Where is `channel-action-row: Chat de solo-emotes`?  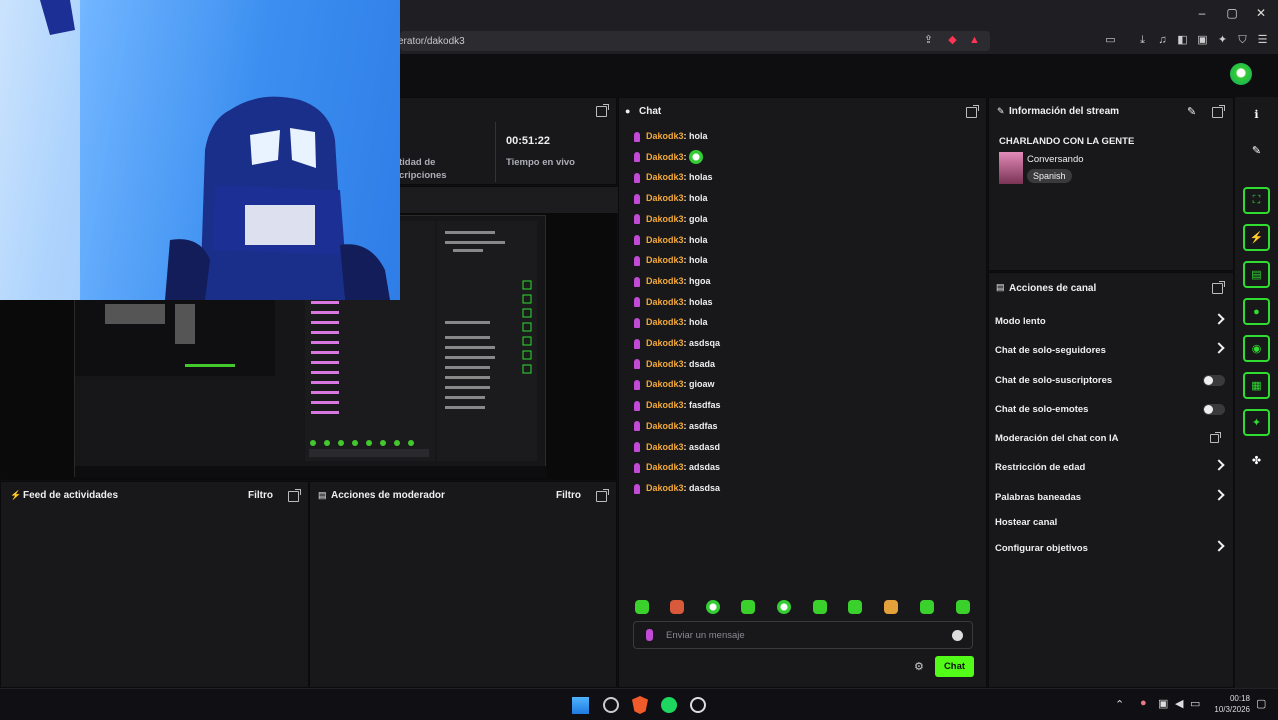 channel-action-row: Chat de solo-emotes is located at coordinates (1111, 411).